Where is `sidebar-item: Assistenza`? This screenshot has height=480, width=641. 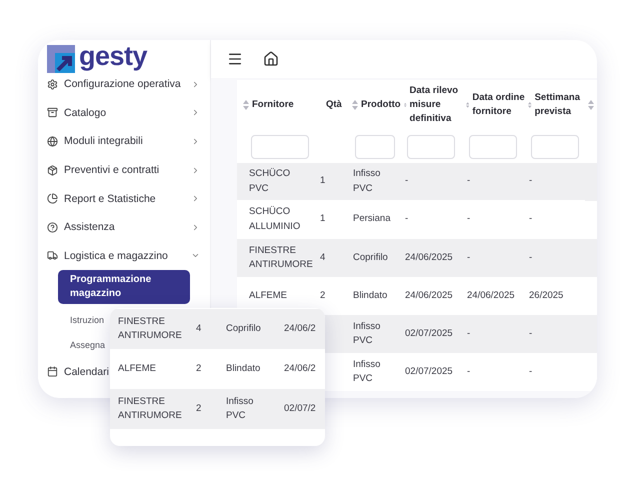 sidebar-item: Assistenza is located at coordinates (128, 227).